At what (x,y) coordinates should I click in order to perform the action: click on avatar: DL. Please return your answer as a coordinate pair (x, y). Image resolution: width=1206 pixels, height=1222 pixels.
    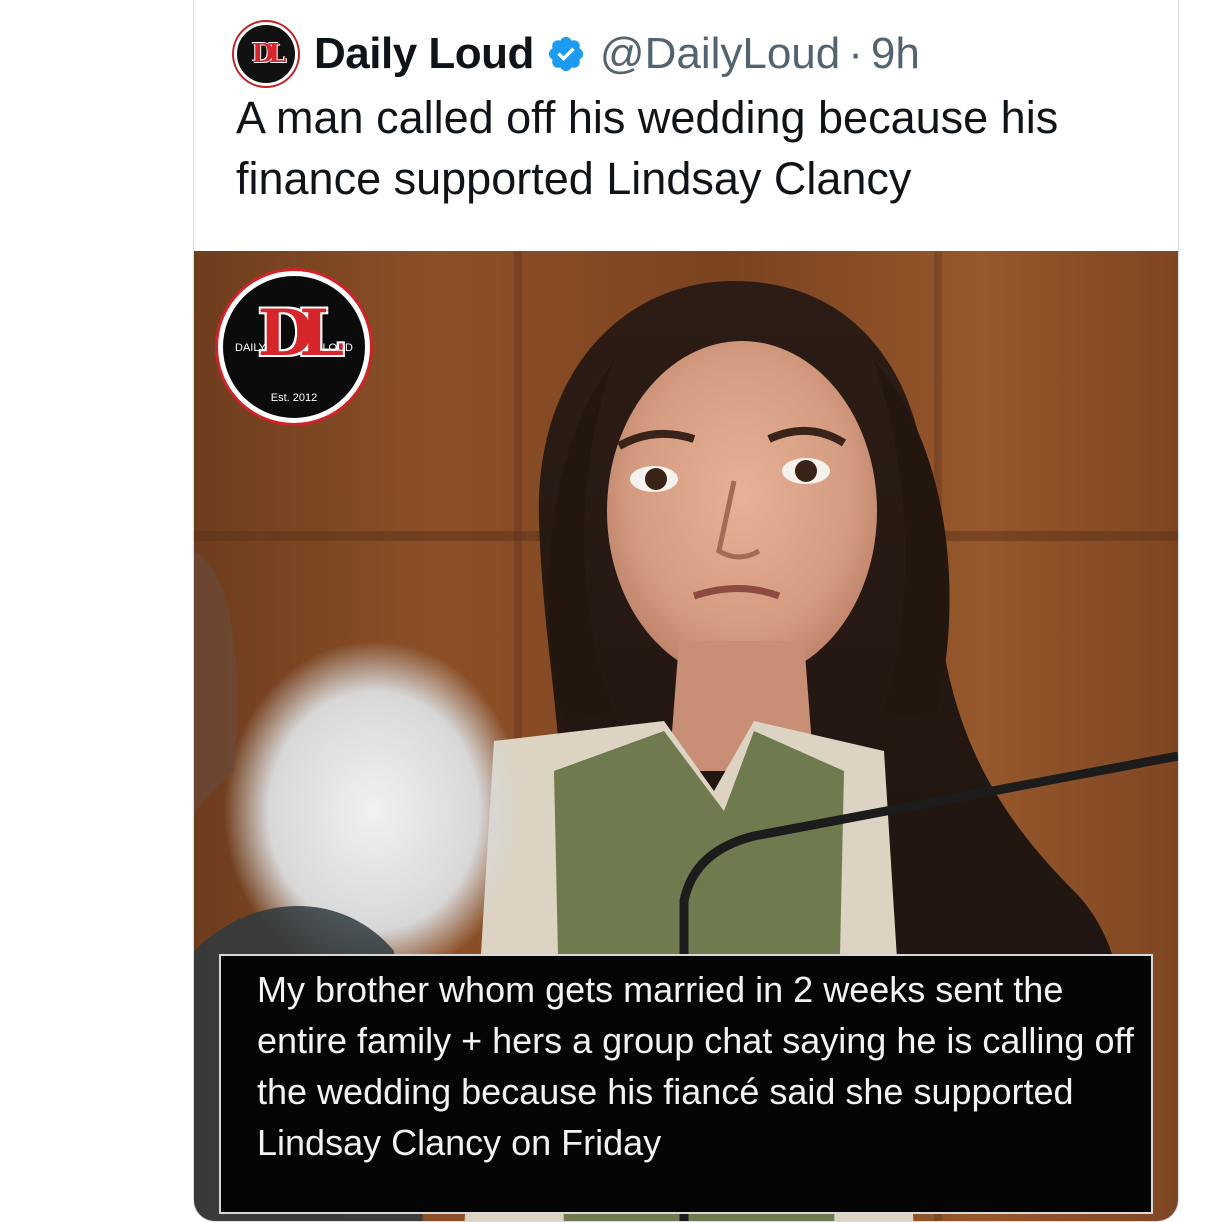
    Looking at the image, I should click on (266, 54).